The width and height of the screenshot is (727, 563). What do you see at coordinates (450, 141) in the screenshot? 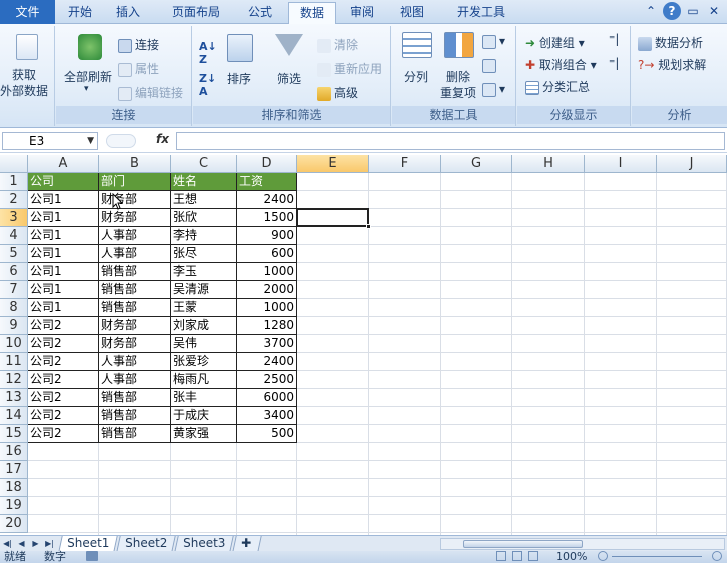
I see `formula-input` at bounding box center [450, 141].